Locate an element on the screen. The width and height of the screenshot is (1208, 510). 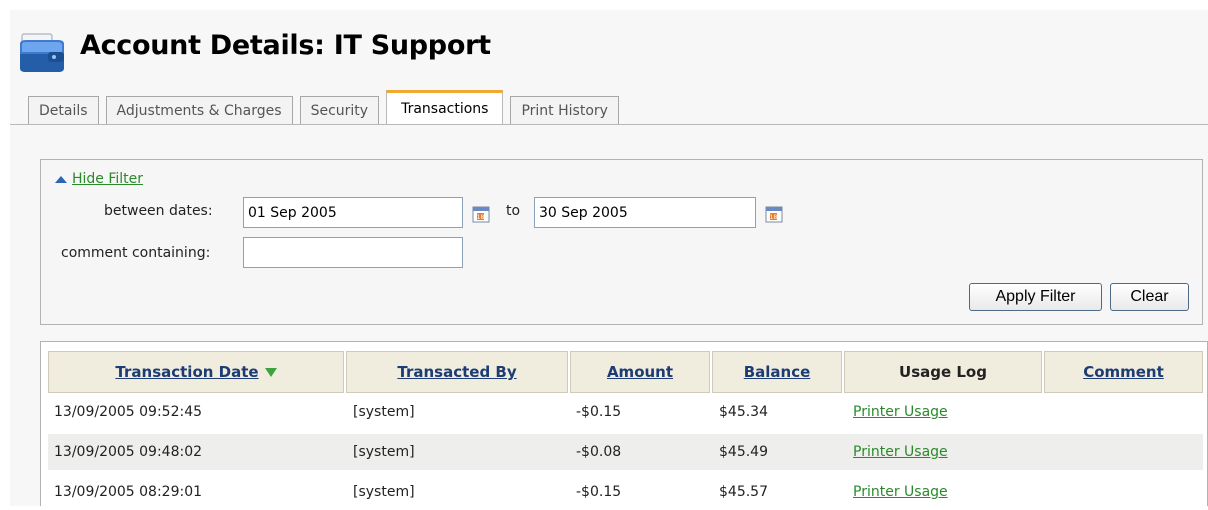
cell-amount: -$0.08 is located at coordinates (599, 452).